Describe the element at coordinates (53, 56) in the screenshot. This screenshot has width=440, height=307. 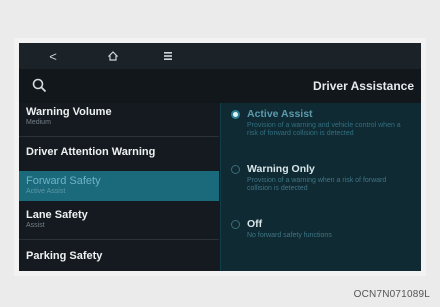
I see `back-icon: <` at that location.